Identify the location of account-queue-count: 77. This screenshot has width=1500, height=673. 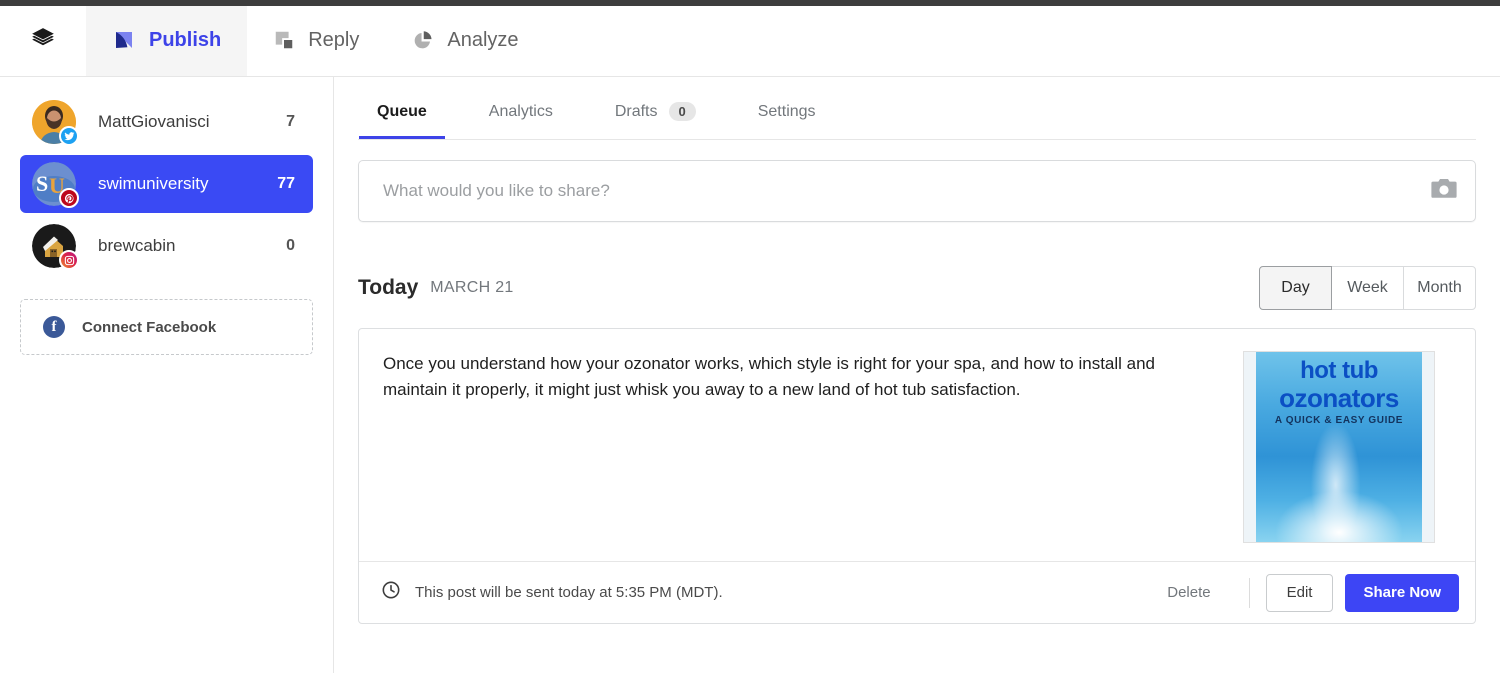
(286, 183).